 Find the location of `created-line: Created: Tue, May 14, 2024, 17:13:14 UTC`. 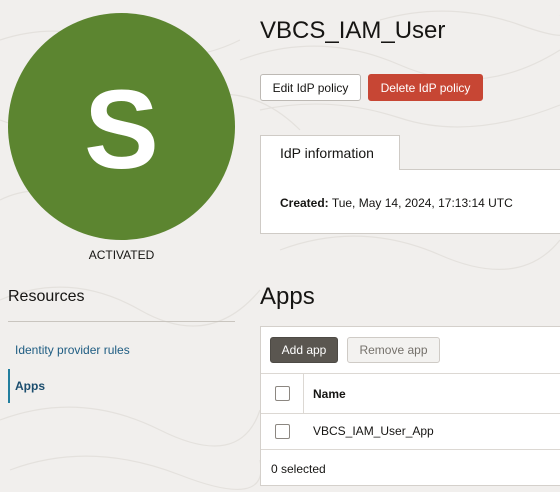

created-line: Created: Tue, May 14, 2024, 17:13:14 UTC is located at coordinates (396, 203).